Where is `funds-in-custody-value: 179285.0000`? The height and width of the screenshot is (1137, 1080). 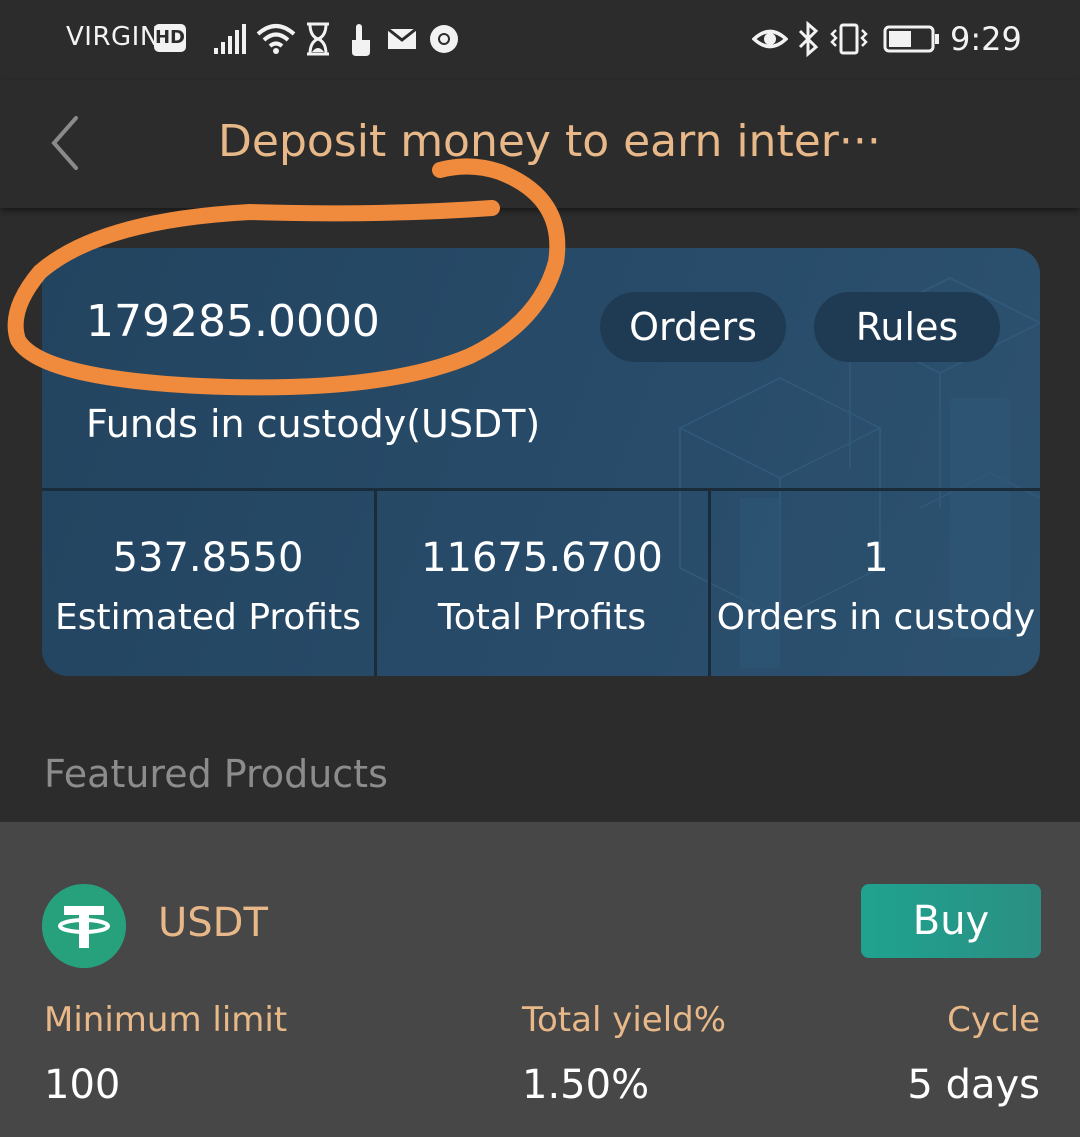
funds-in-custody-value: 179285.0000 is located at coordinates (233, 321).